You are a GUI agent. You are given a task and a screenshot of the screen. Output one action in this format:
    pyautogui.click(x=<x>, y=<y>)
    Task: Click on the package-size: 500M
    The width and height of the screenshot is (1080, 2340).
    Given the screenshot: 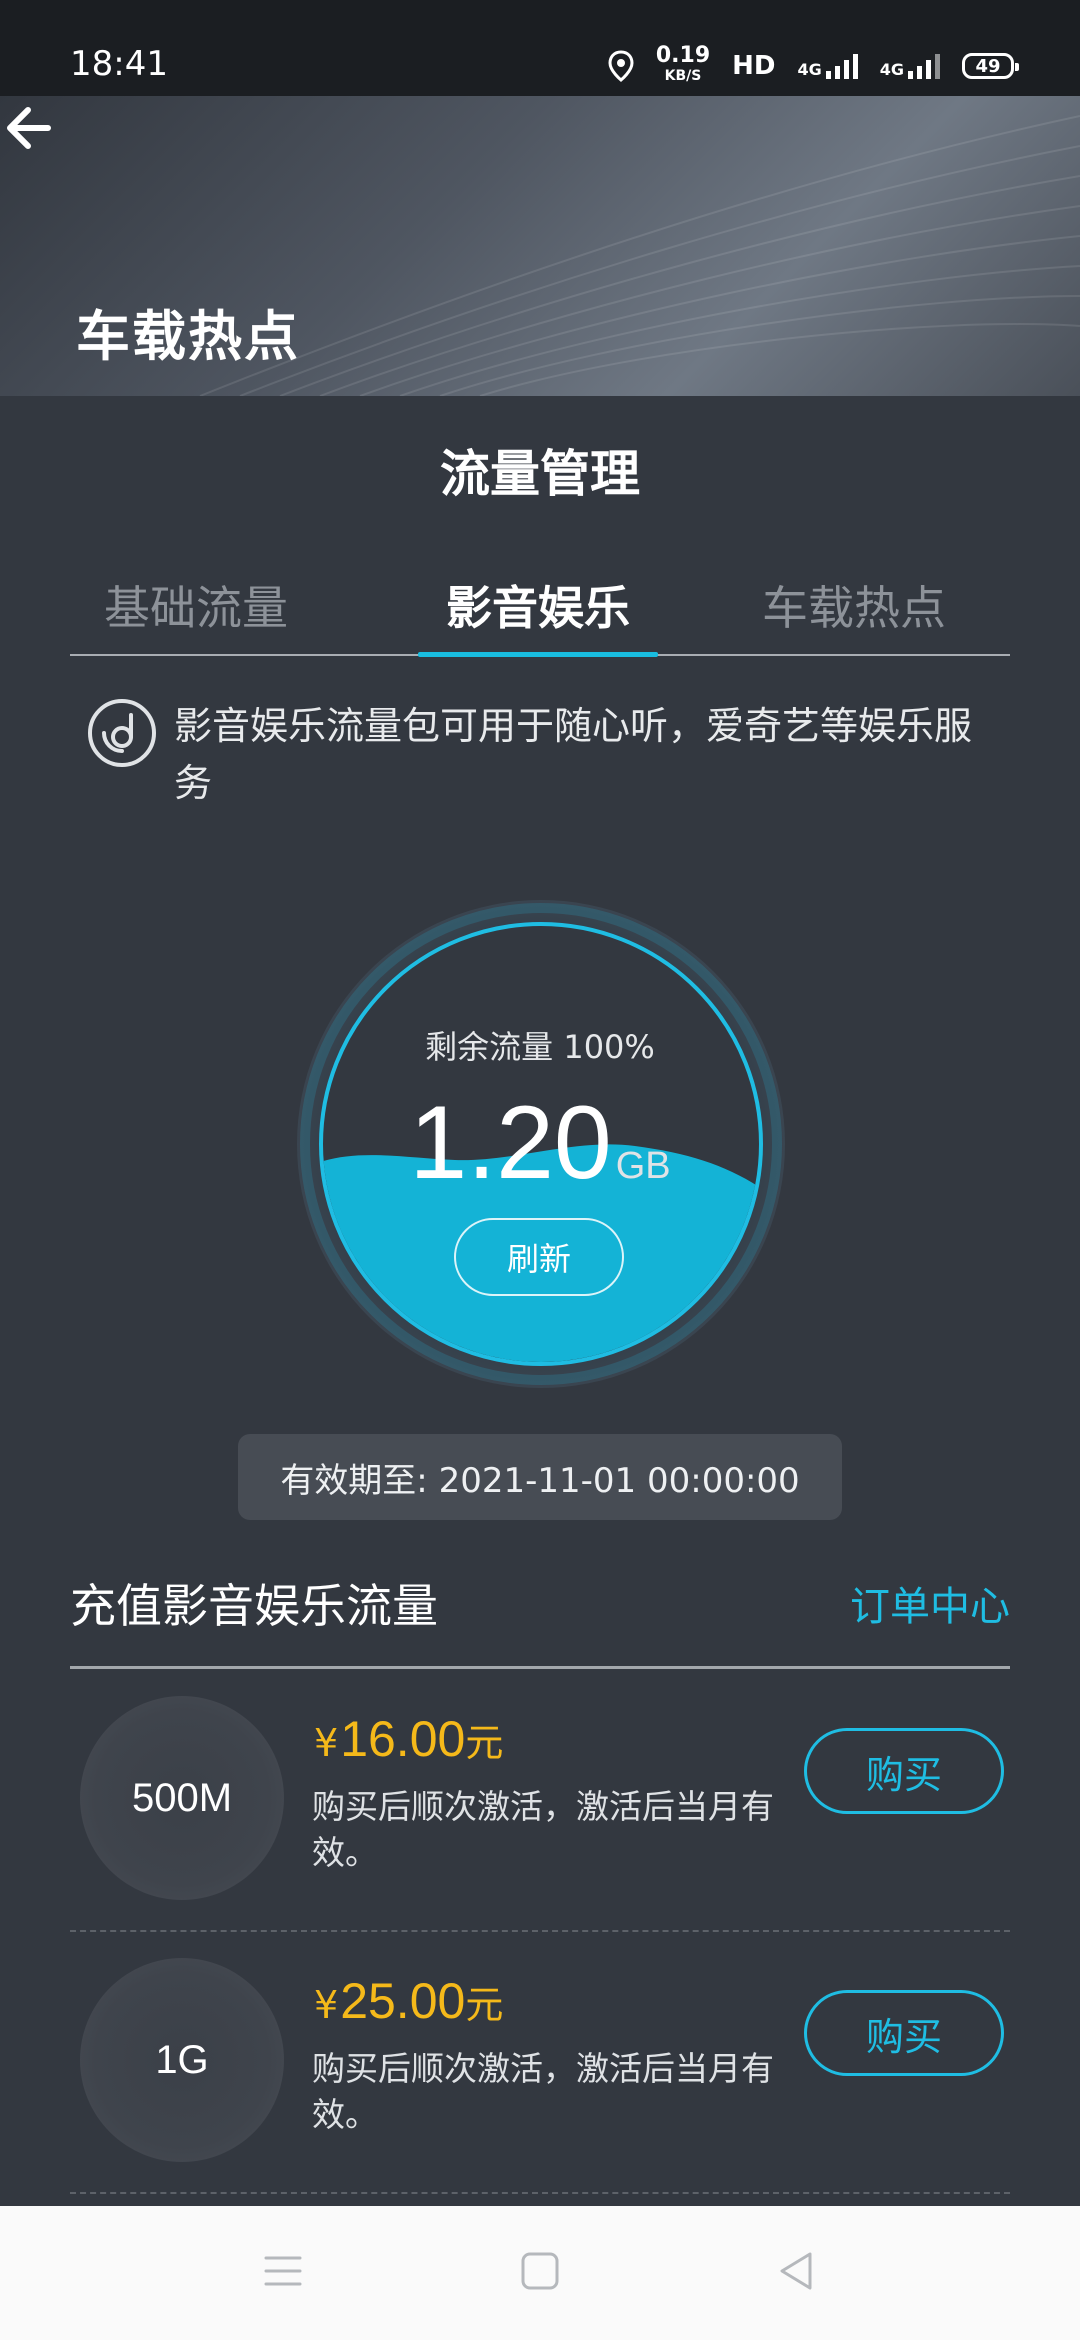 What is the action you would take?
    pyautogui.click(x=182, y=1798)
    